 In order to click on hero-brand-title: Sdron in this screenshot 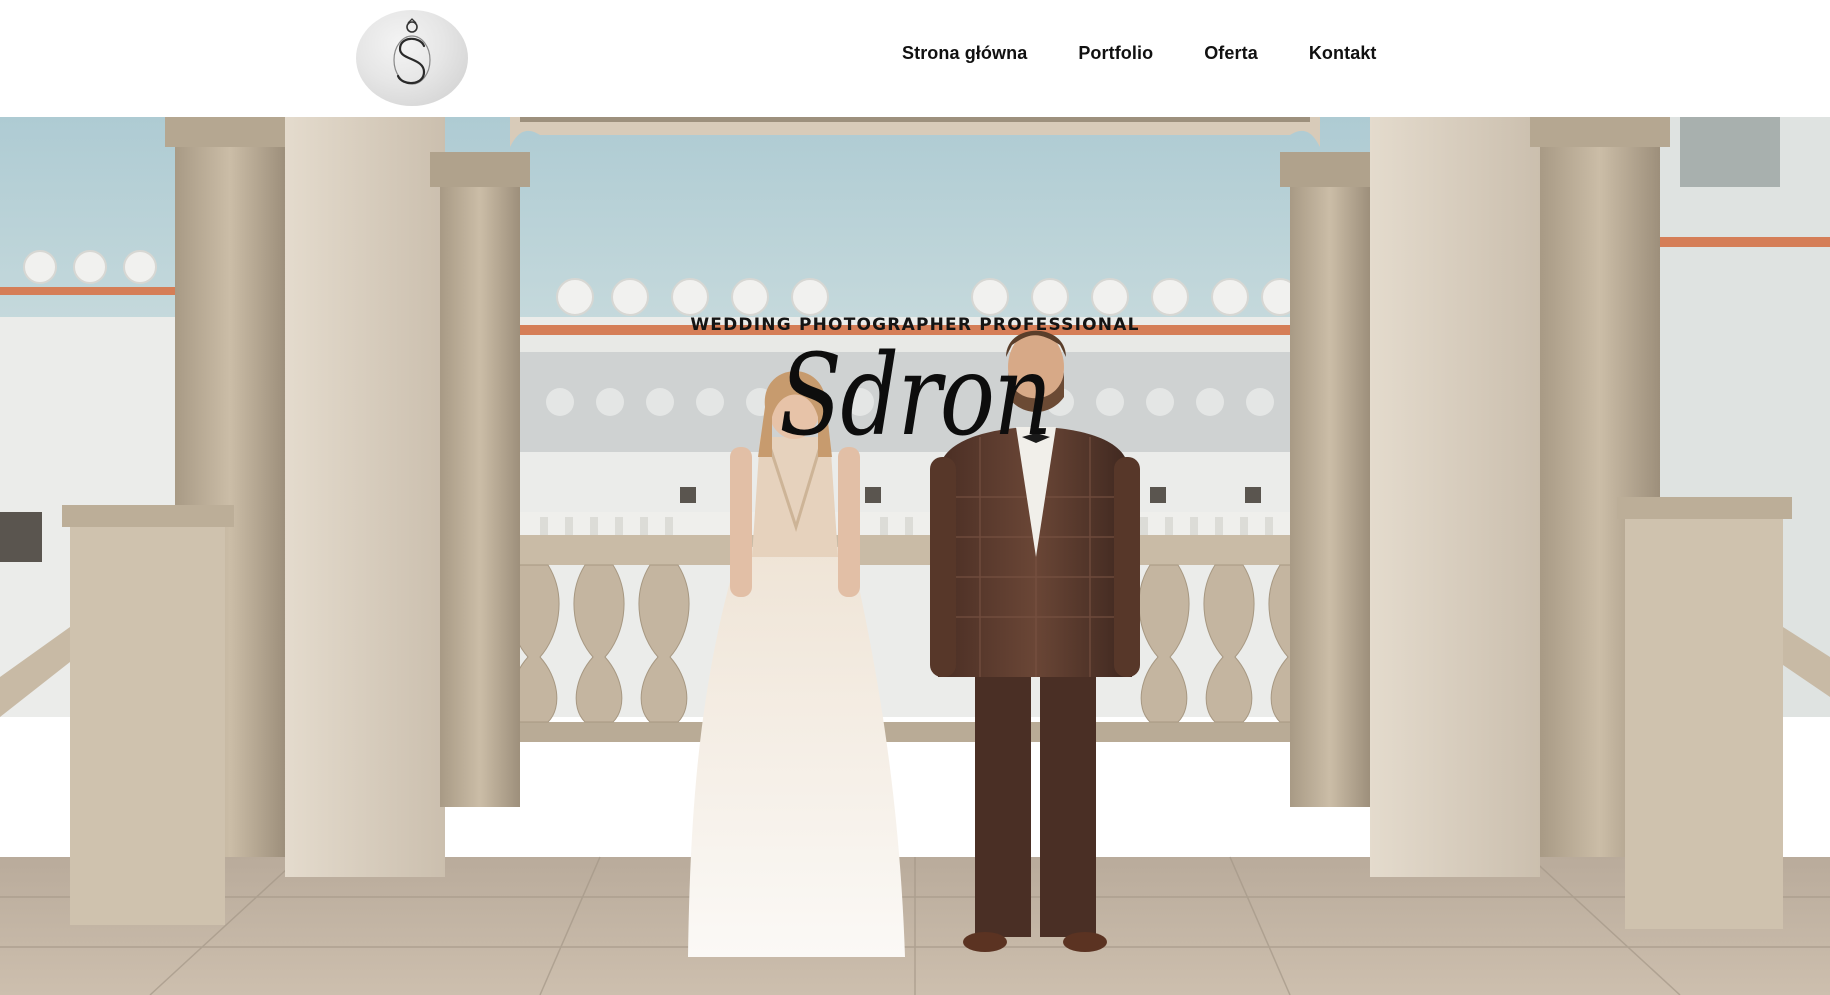, I will do `click(915, 396)`.